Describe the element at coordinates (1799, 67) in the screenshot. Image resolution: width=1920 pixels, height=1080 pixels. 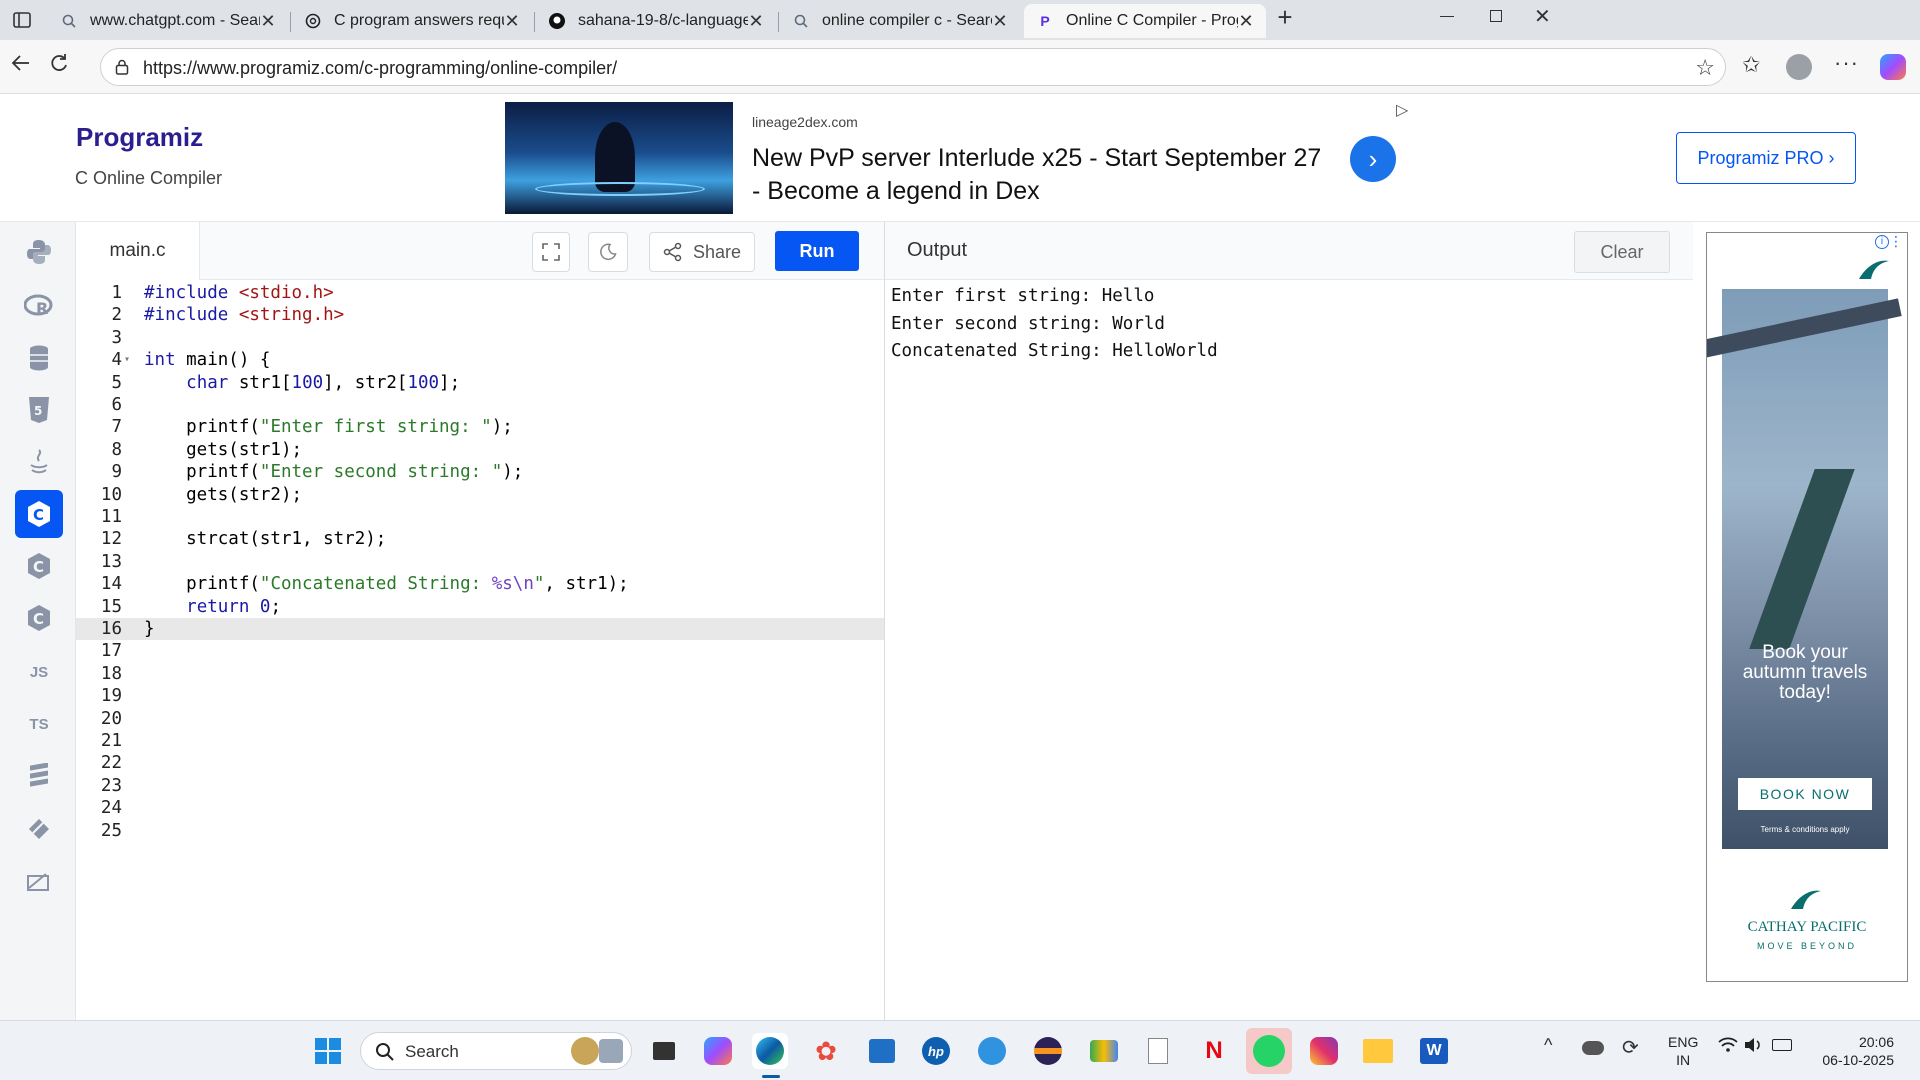
I see `profile-avatar` at that location.